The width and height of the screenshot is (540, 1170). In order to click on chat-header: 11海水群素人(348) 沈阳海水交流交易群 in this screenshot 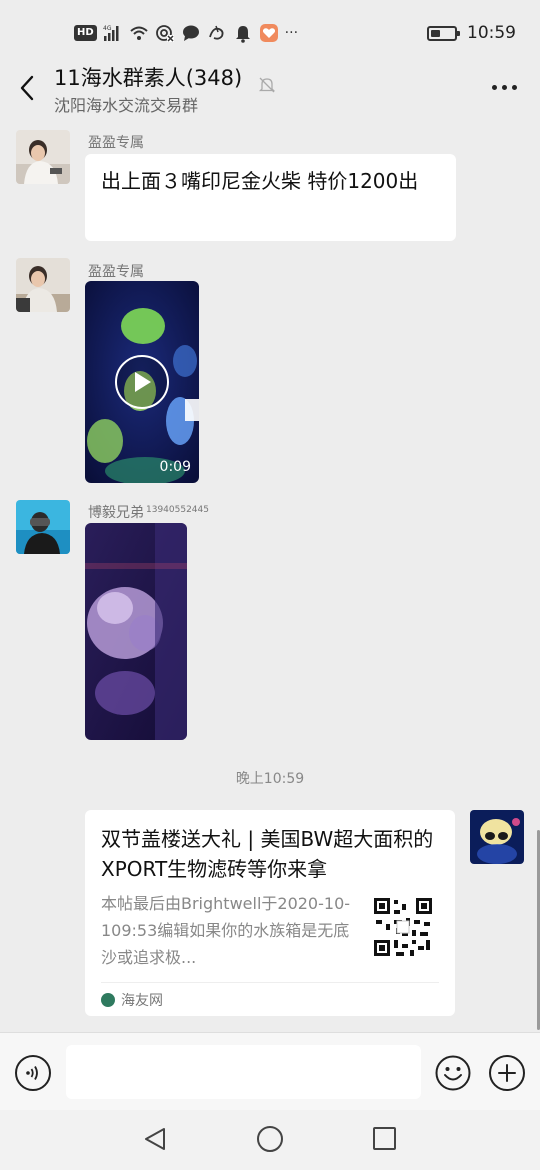, I will do `click(270, 90)`.